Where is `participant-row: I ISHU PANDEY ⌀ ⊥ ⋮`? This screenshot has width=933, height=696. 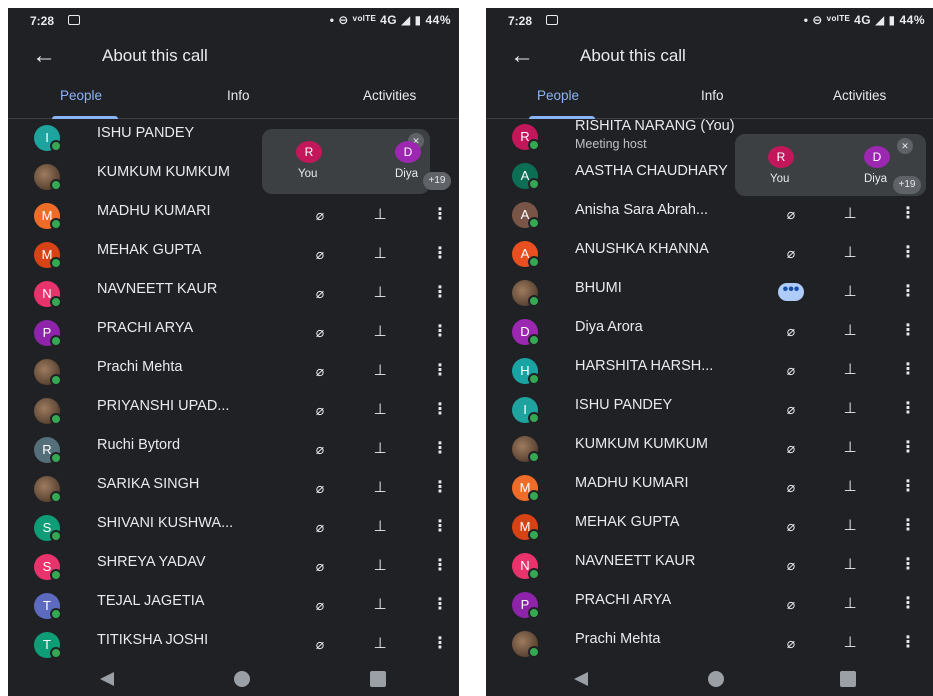
participant-row: I ISHU PANDEY ⌀ ⊥ ⋮ is located at coordinates (709, 410).